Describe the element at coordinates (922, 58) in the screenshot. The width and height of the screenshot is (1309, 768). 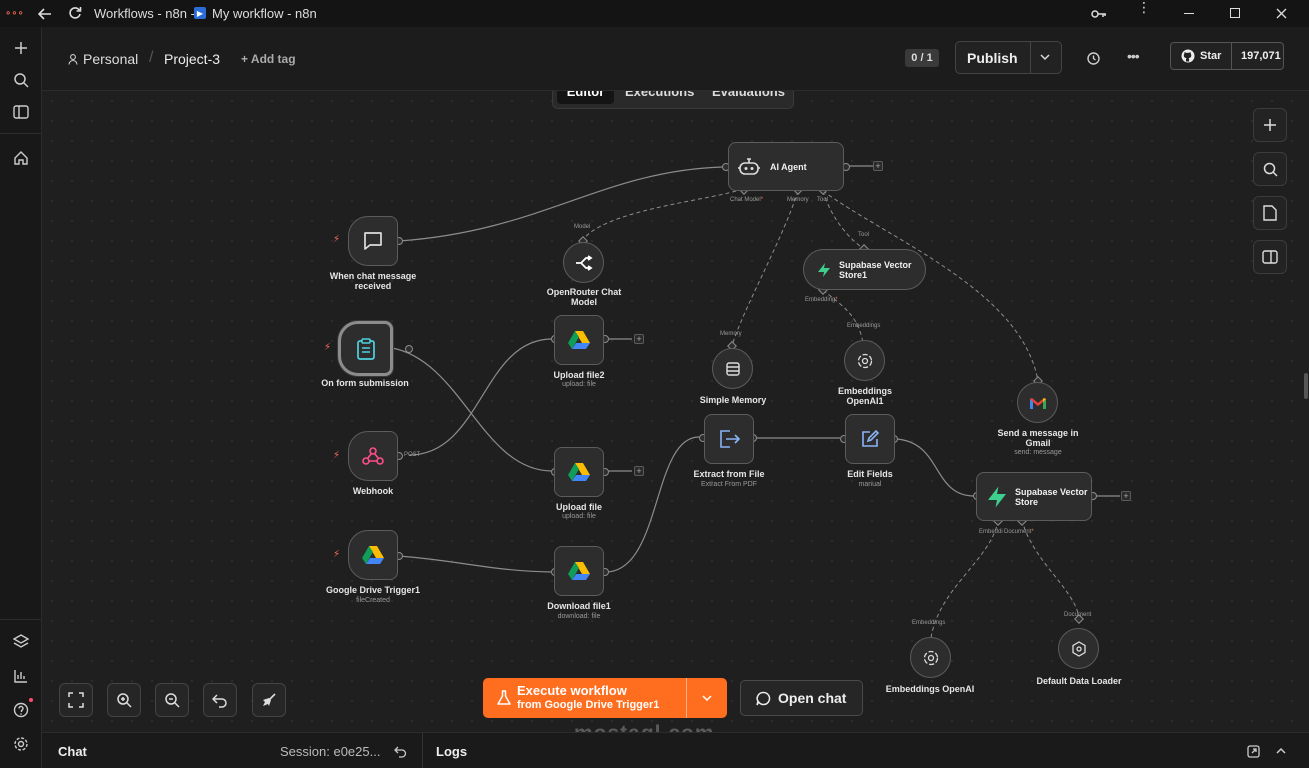
I see `version-badge: 0 / 1` at that location.